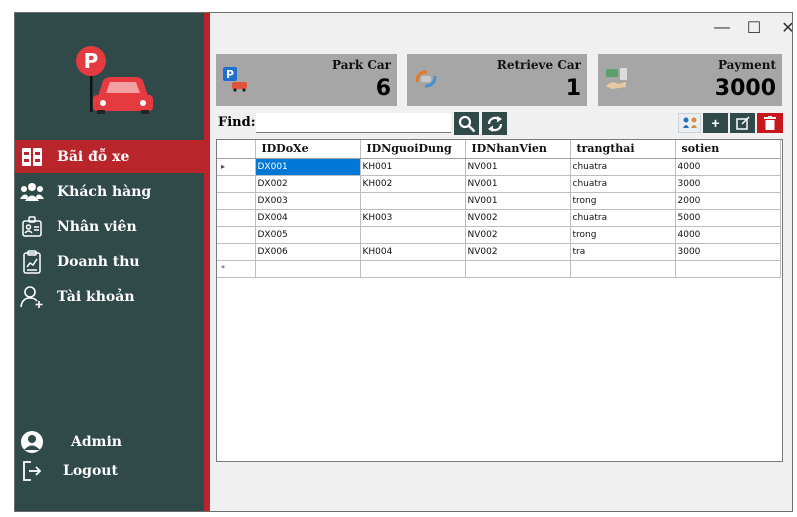 Image resolution: width=797 pixels, height=517 pixels. What do you see at coordinates (754, 28) in the screenshot?
I see `maximize-button: ☐` at bounding box center [754, 28].